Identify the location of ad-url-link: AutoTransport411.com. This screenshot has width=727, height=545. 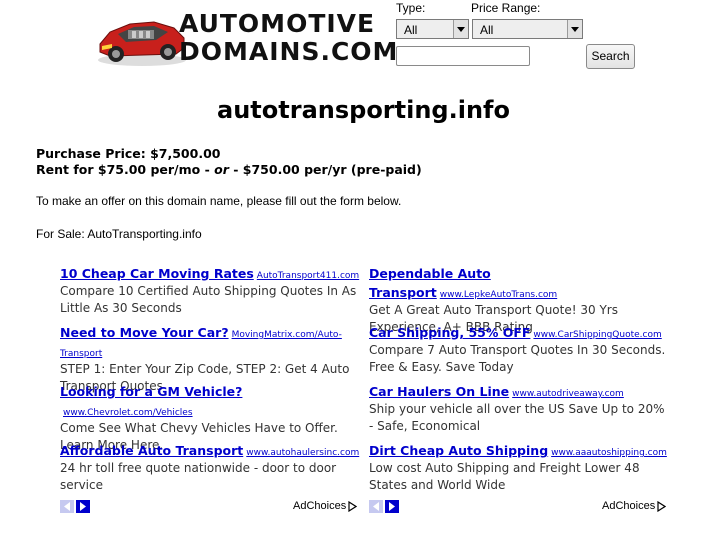
(308, 276).